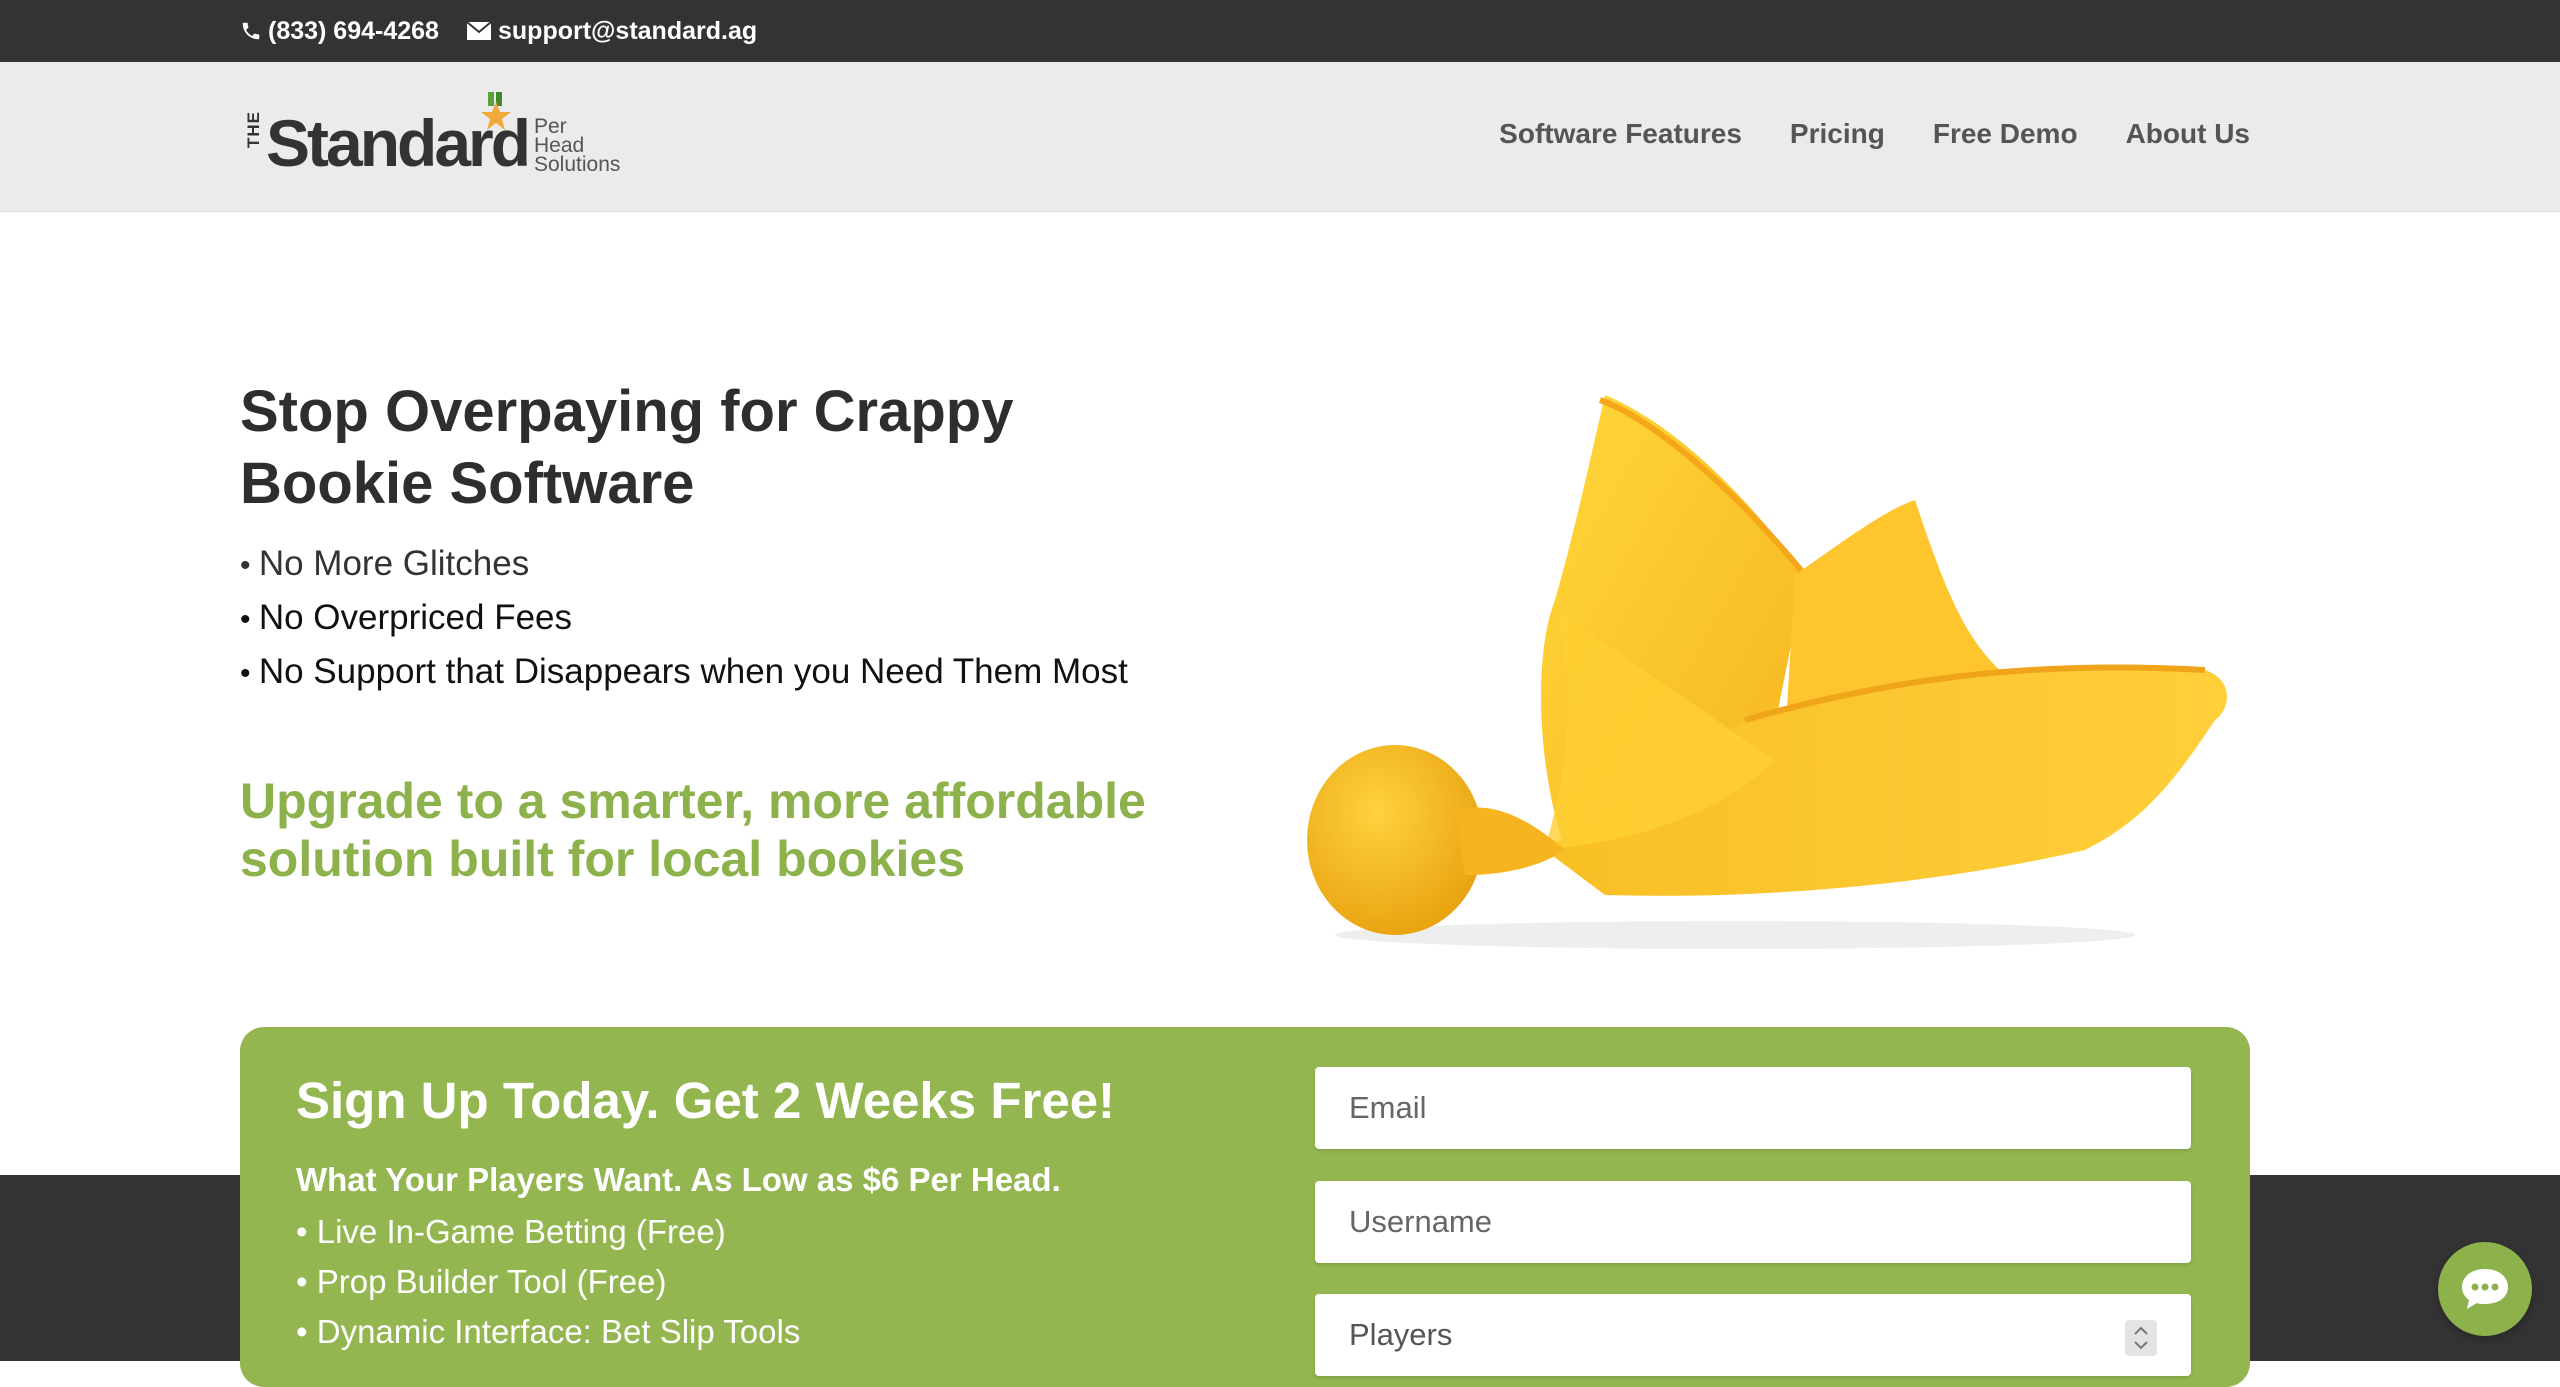  I want to click on feature-item: Dynamic Interface: Bet Slip Tools, so click(548, 1332).